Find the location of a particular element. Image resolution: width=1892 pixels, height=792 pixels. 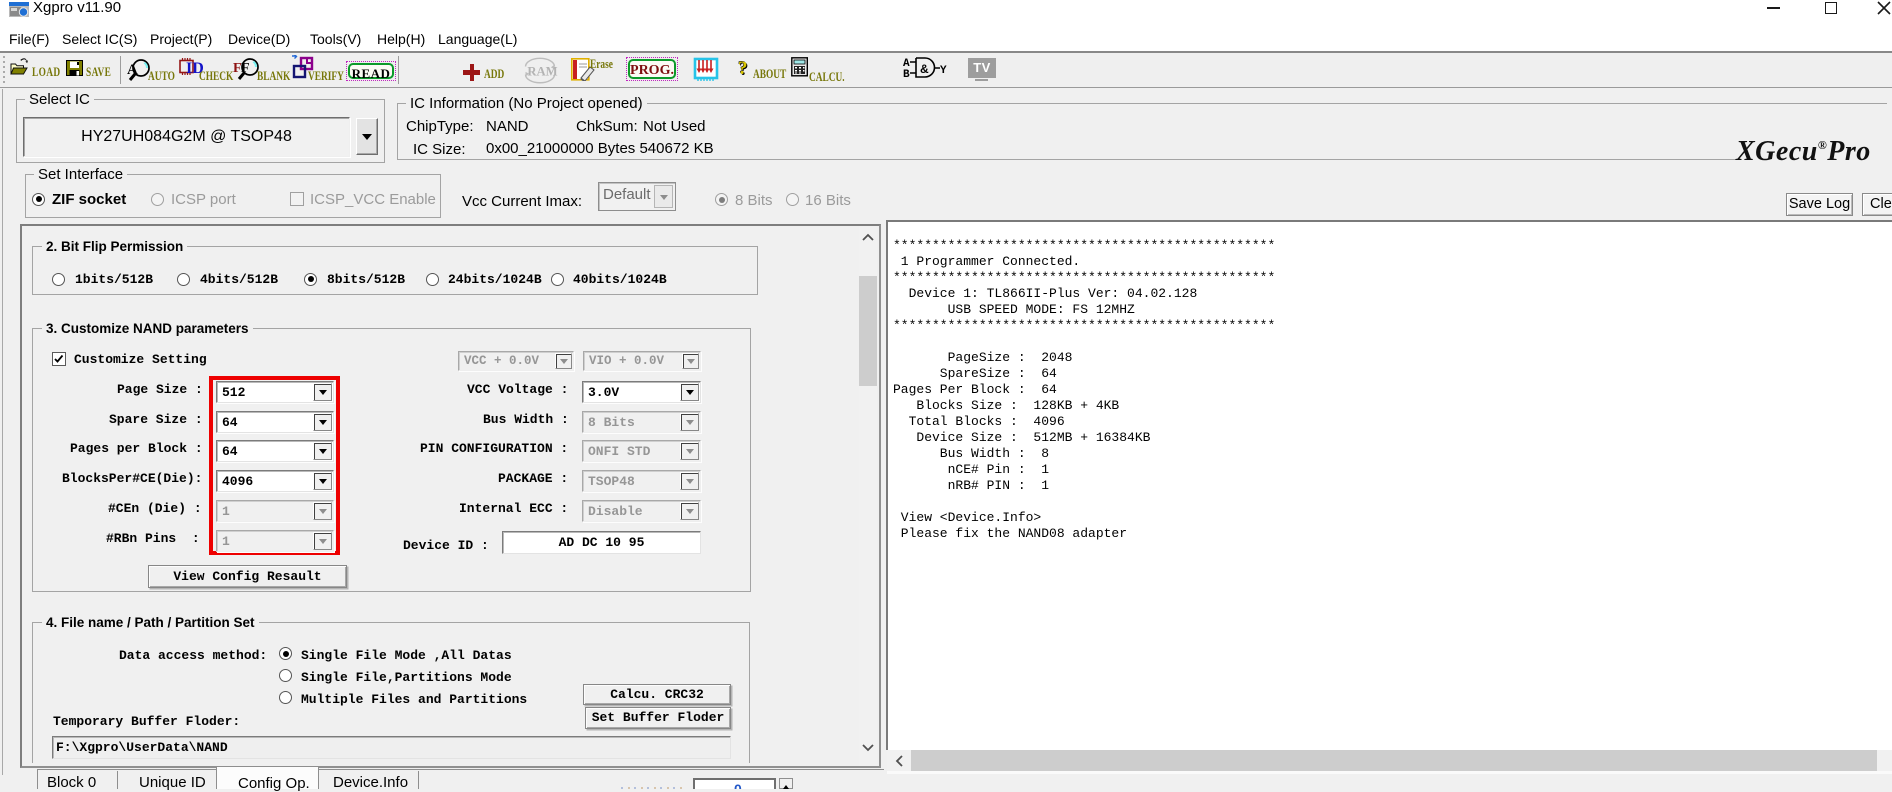

svg-text: Y is located at coordinates (943, 71).